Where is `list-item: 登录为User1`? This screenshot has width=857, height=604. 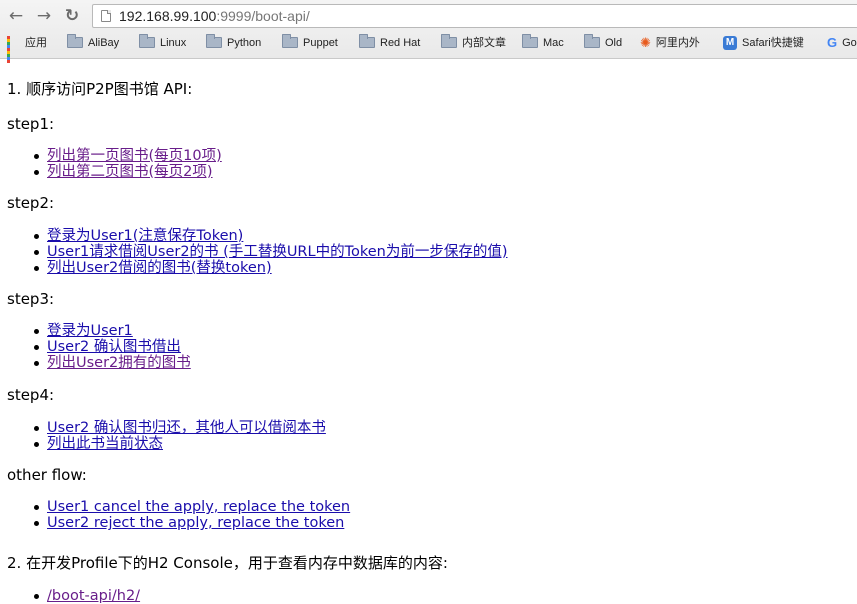
list-item: 登录为User1 is located at coordinates (112, 331).